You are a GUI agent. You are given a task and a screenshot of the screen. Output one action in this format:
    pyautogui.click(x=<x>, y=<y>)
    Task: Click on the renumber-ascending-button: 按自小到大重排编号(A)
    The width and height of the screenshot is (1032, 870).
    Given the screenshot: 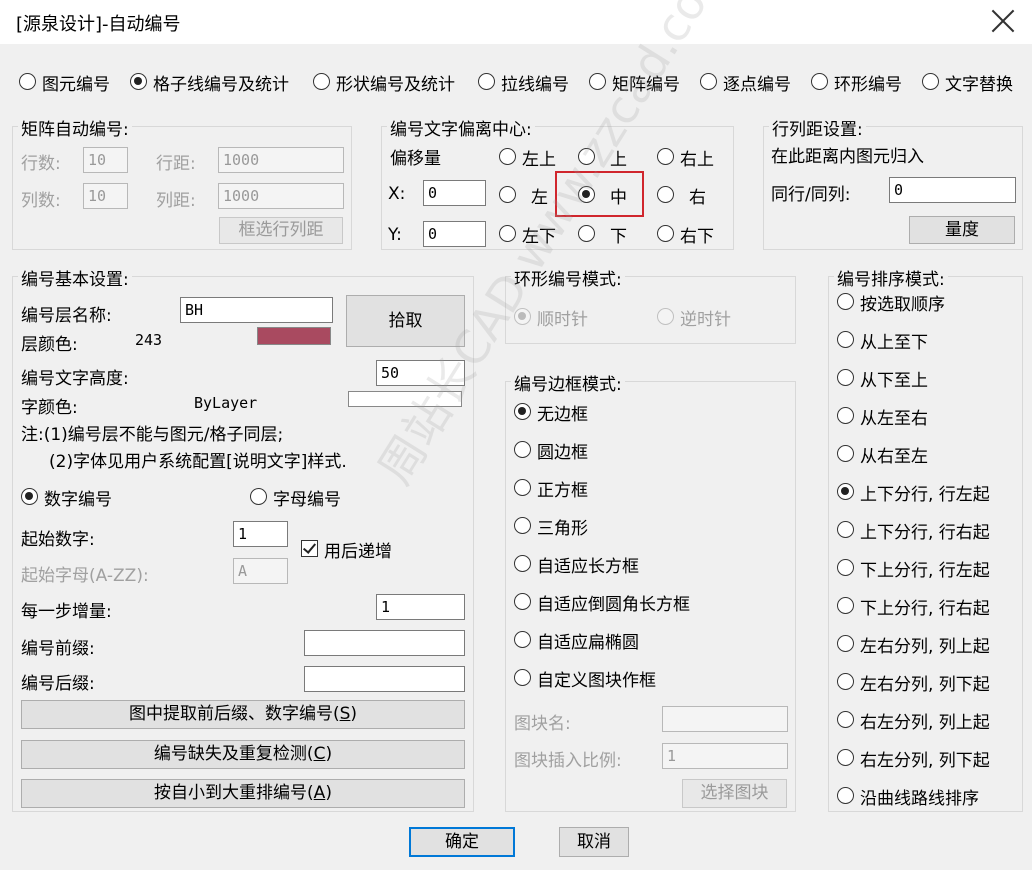 What is the action you would take?
    pyautogui.click(x=243, y=793)
    